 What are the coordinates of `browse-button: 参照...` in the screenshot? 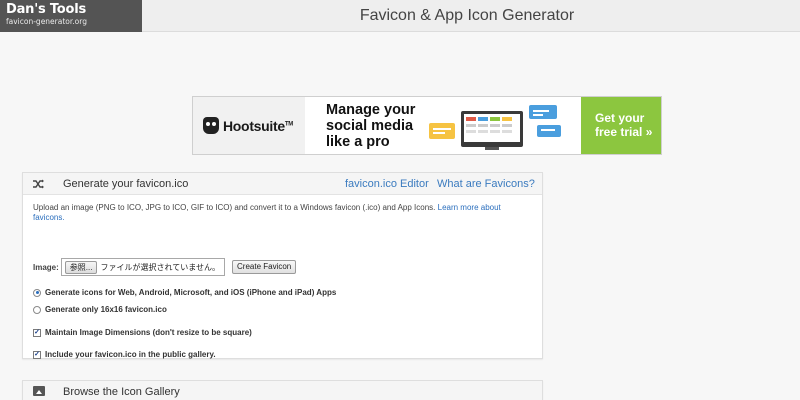 It's located at (81, 267).